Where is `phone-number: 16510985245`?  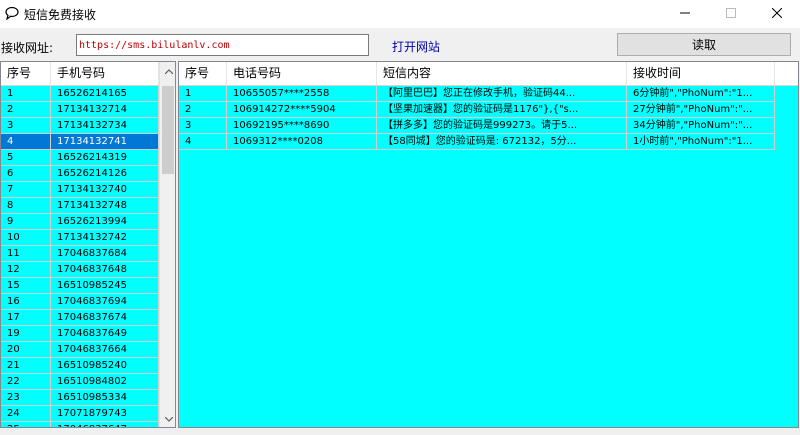 phone-number: 16510985245 is located at coordinates (105, 286).